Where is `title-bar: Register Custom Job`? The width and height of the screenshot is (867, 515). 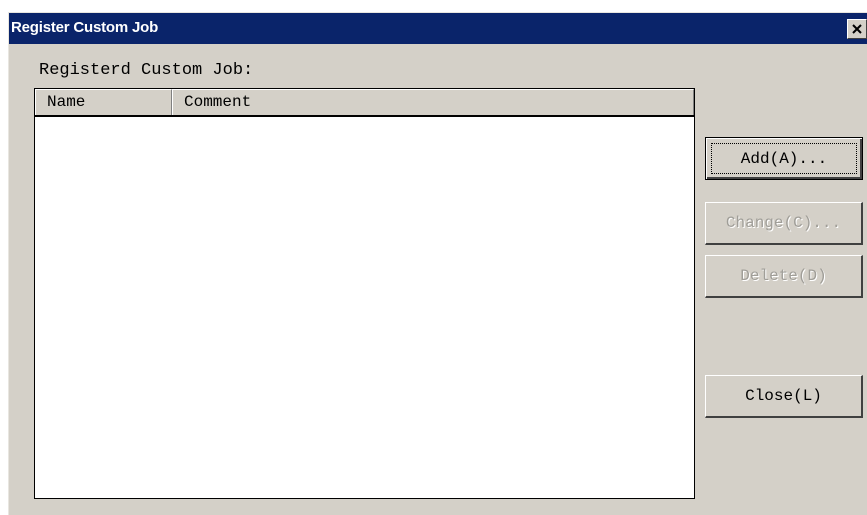 title-bar: Register Custom Job is located at coordinates (438, 28).